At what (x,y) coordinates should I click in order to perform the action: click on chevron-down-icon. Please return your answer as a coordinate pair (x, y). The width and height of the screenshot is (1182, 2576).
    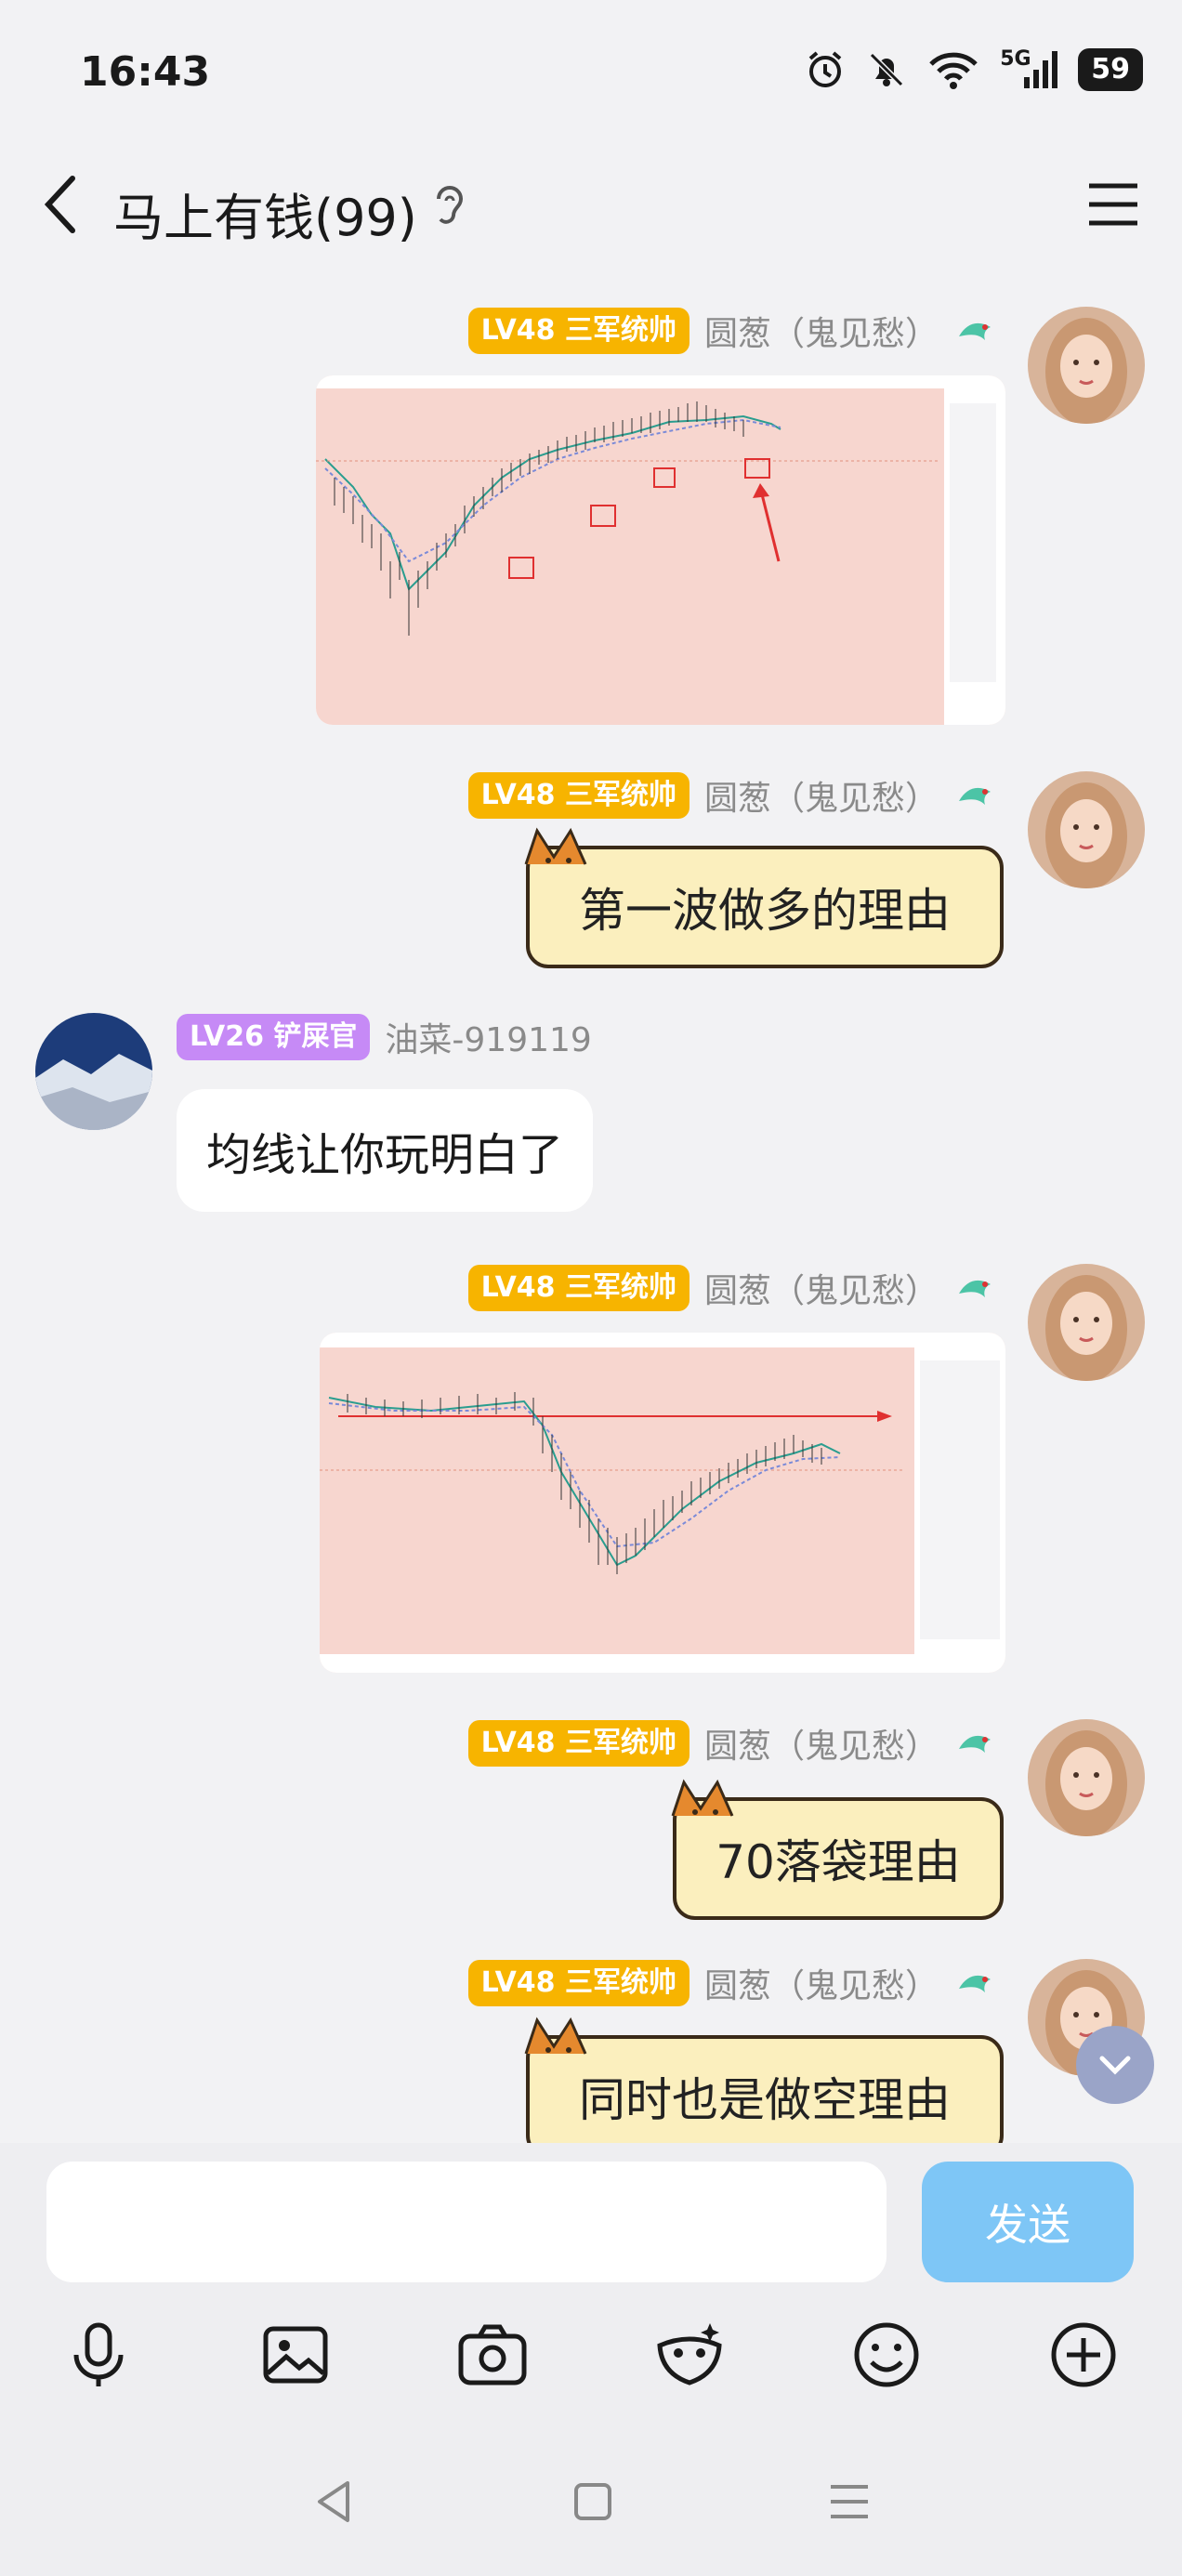
    Looking at the image, I should click on (1115, 2065).